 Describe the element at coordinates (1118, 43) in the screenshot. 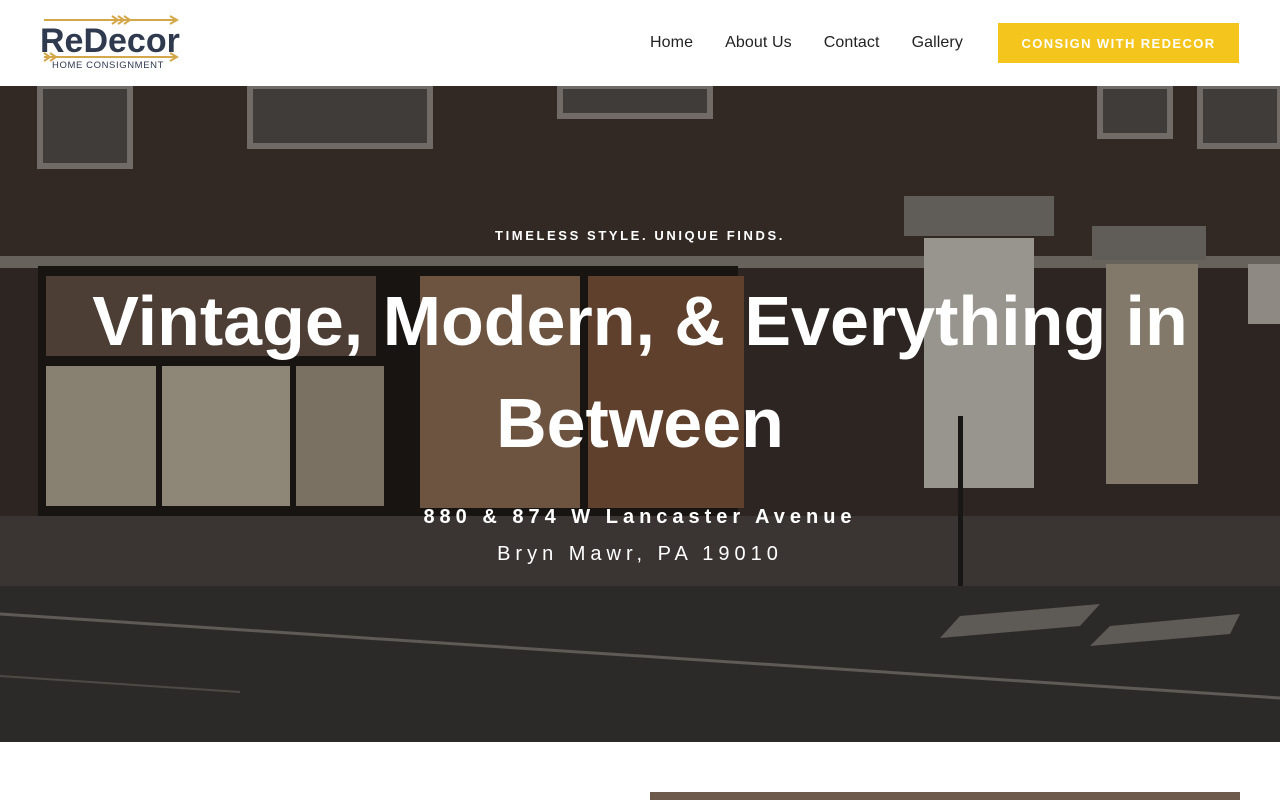

I see `consign-button: CONSIGN WITH REDECOR` at that location.